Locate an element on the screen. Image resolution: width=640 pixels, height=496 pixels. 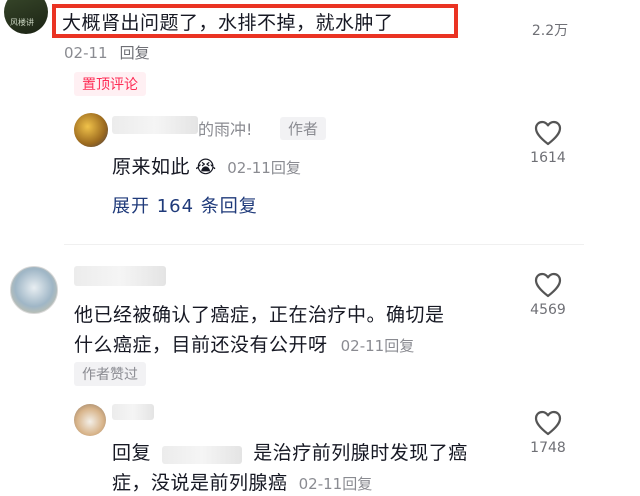
blurred-mention is located at coordinates (202, 454).